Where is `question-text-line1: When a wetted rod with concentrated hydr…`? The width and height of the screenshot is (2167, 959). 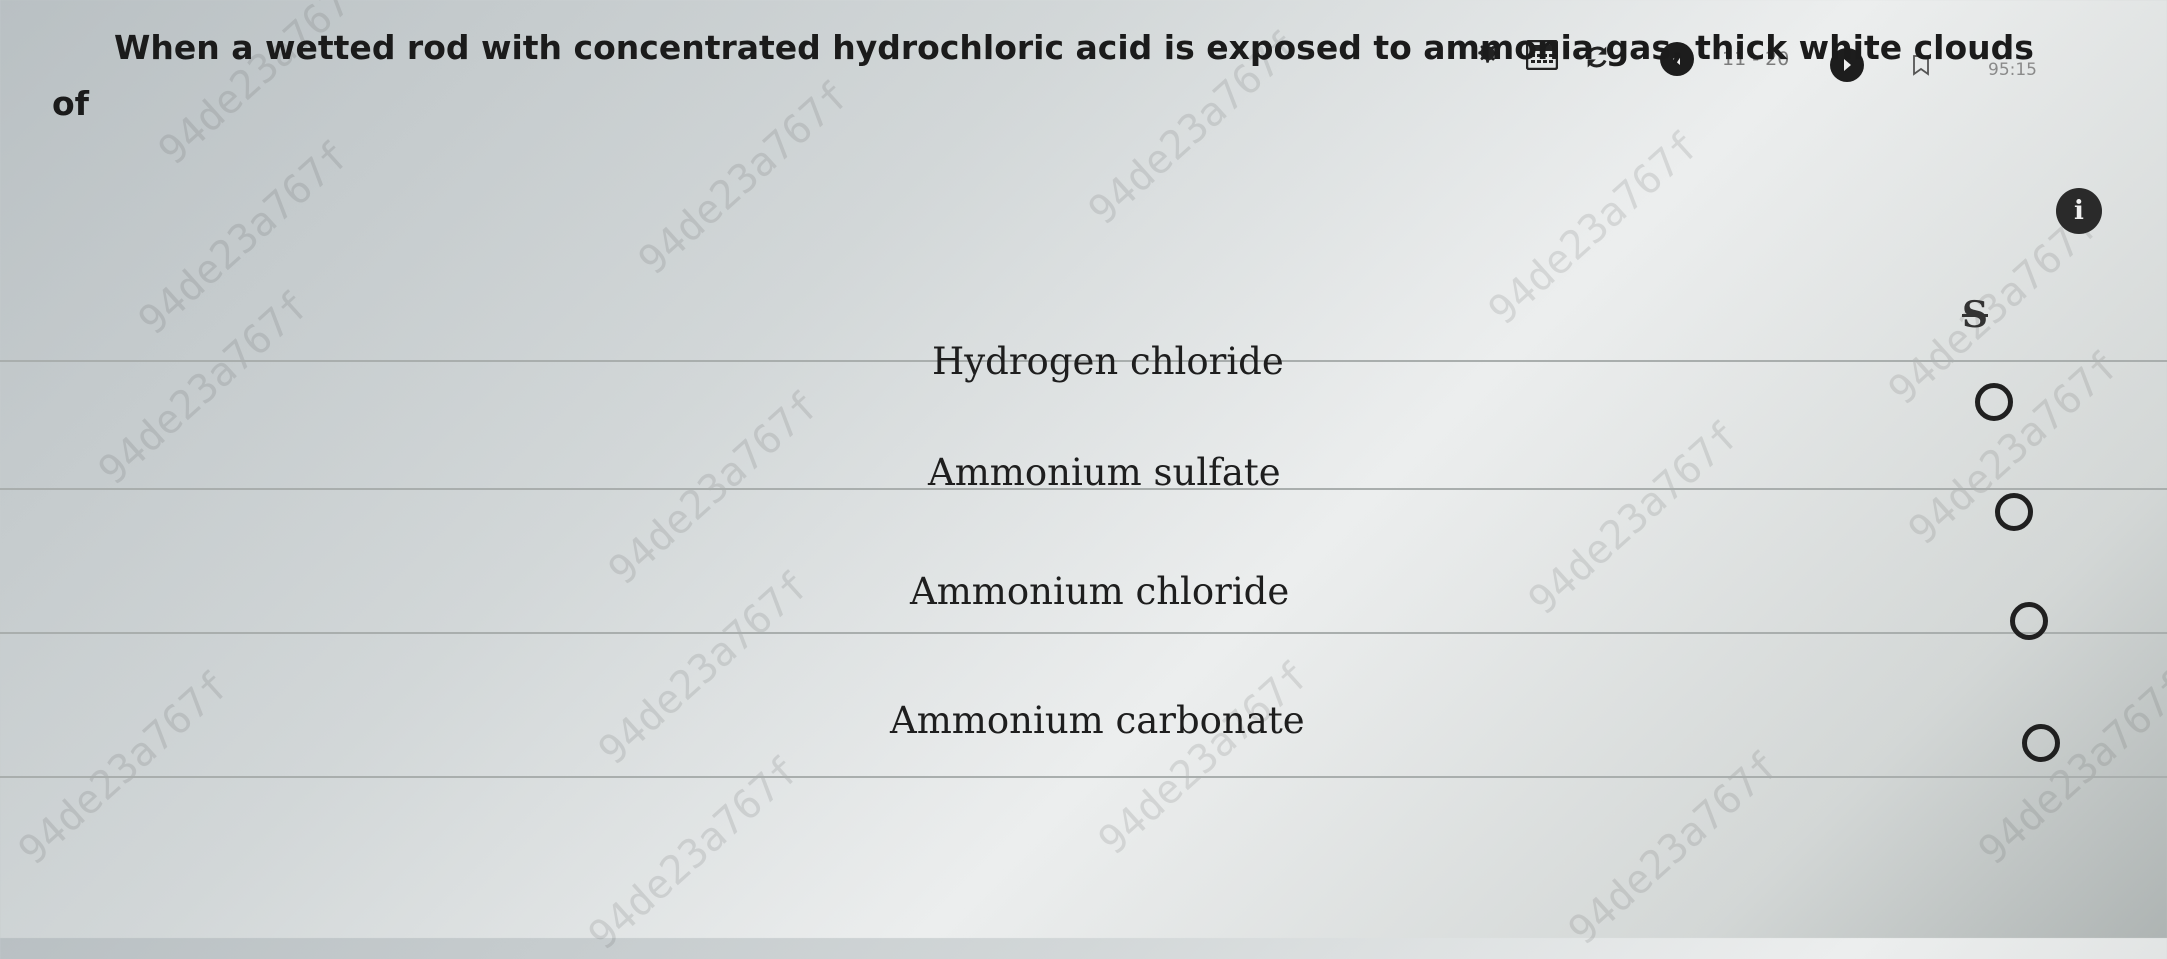
question-text-line1: When a wetted rod with concentrated hydr… is located at coordinates (1074, 47).